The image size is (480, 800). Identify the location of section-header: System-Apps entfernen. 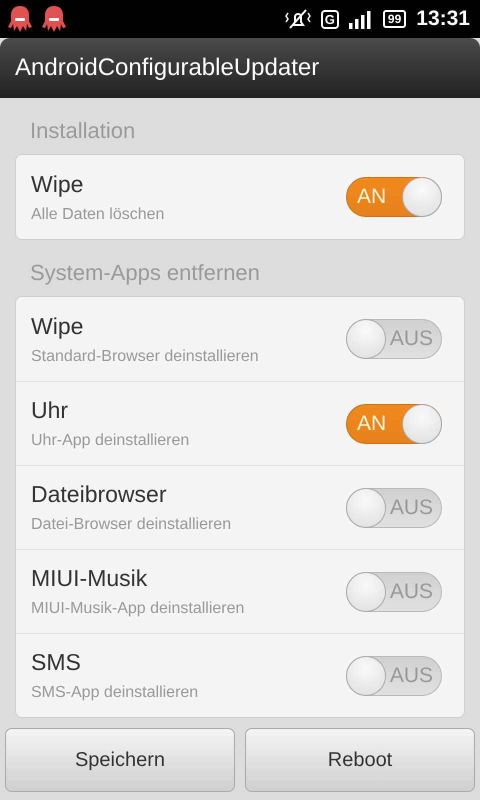
(145, 272).